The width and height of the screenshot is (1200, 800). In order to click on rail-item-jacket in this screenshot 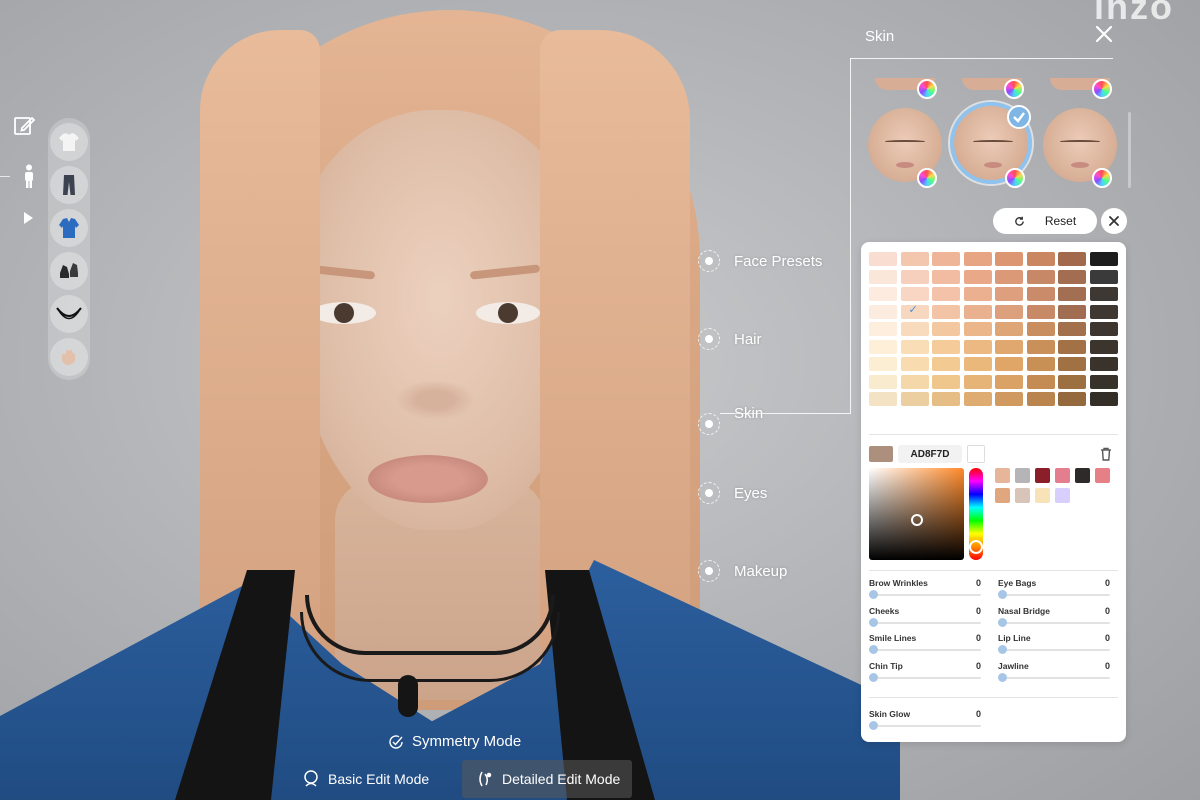, I will do `click(69, 228)`.